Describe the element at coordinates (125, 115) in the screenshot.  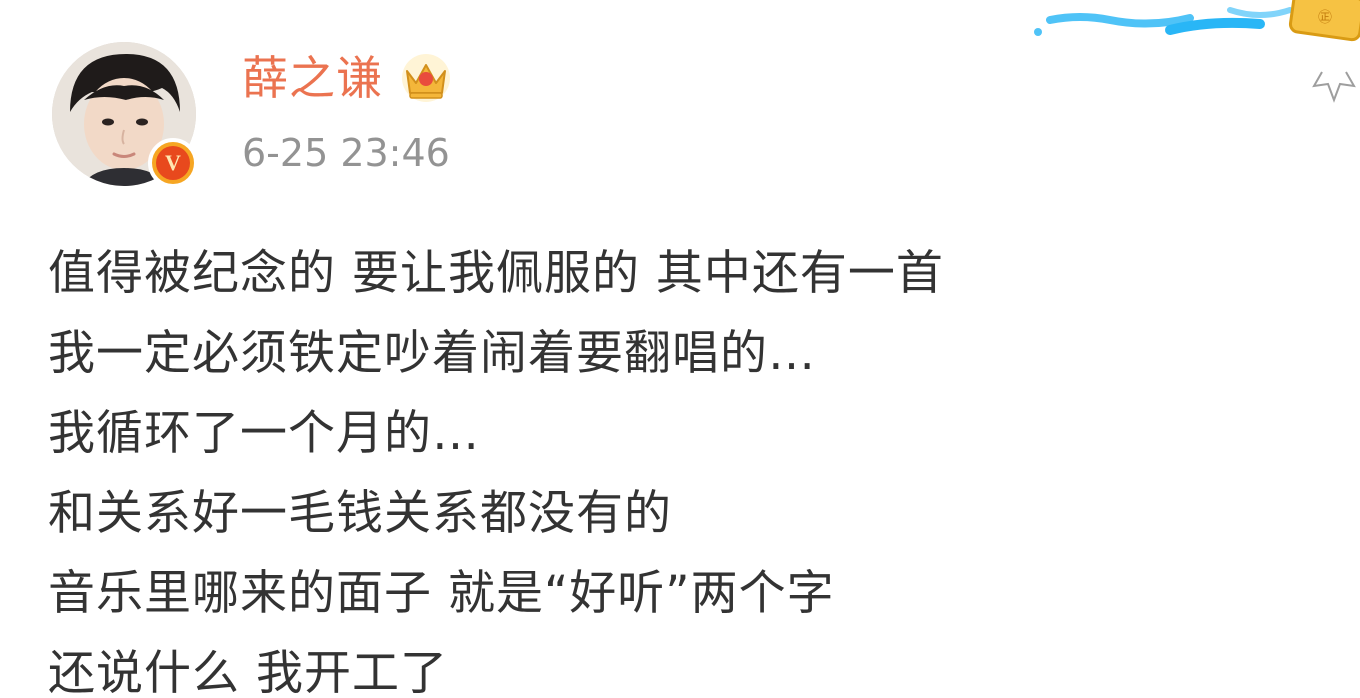
I see `avatar: V` at that location.